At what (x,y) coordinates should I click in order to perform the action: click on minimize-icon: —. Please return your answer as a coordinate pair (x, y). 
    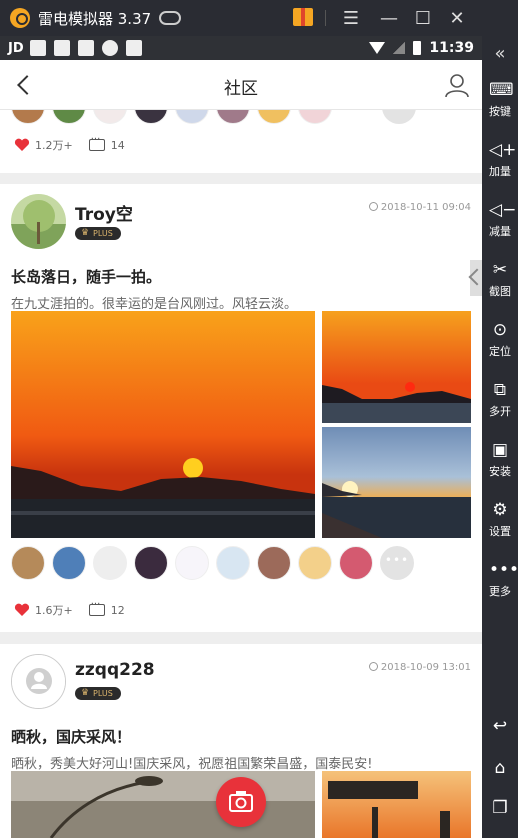
    Looking at the image, I should click on (389, 18).